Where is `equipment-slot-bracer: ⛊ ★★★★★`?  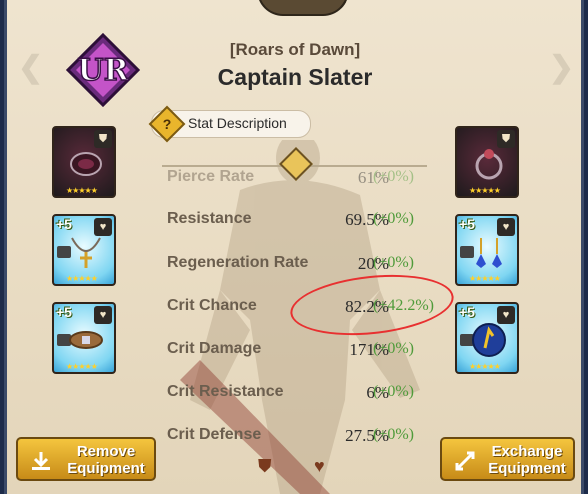 equipment-slot-bracer: ⛊ ★★★★★ is located at coordinates (84, 162).